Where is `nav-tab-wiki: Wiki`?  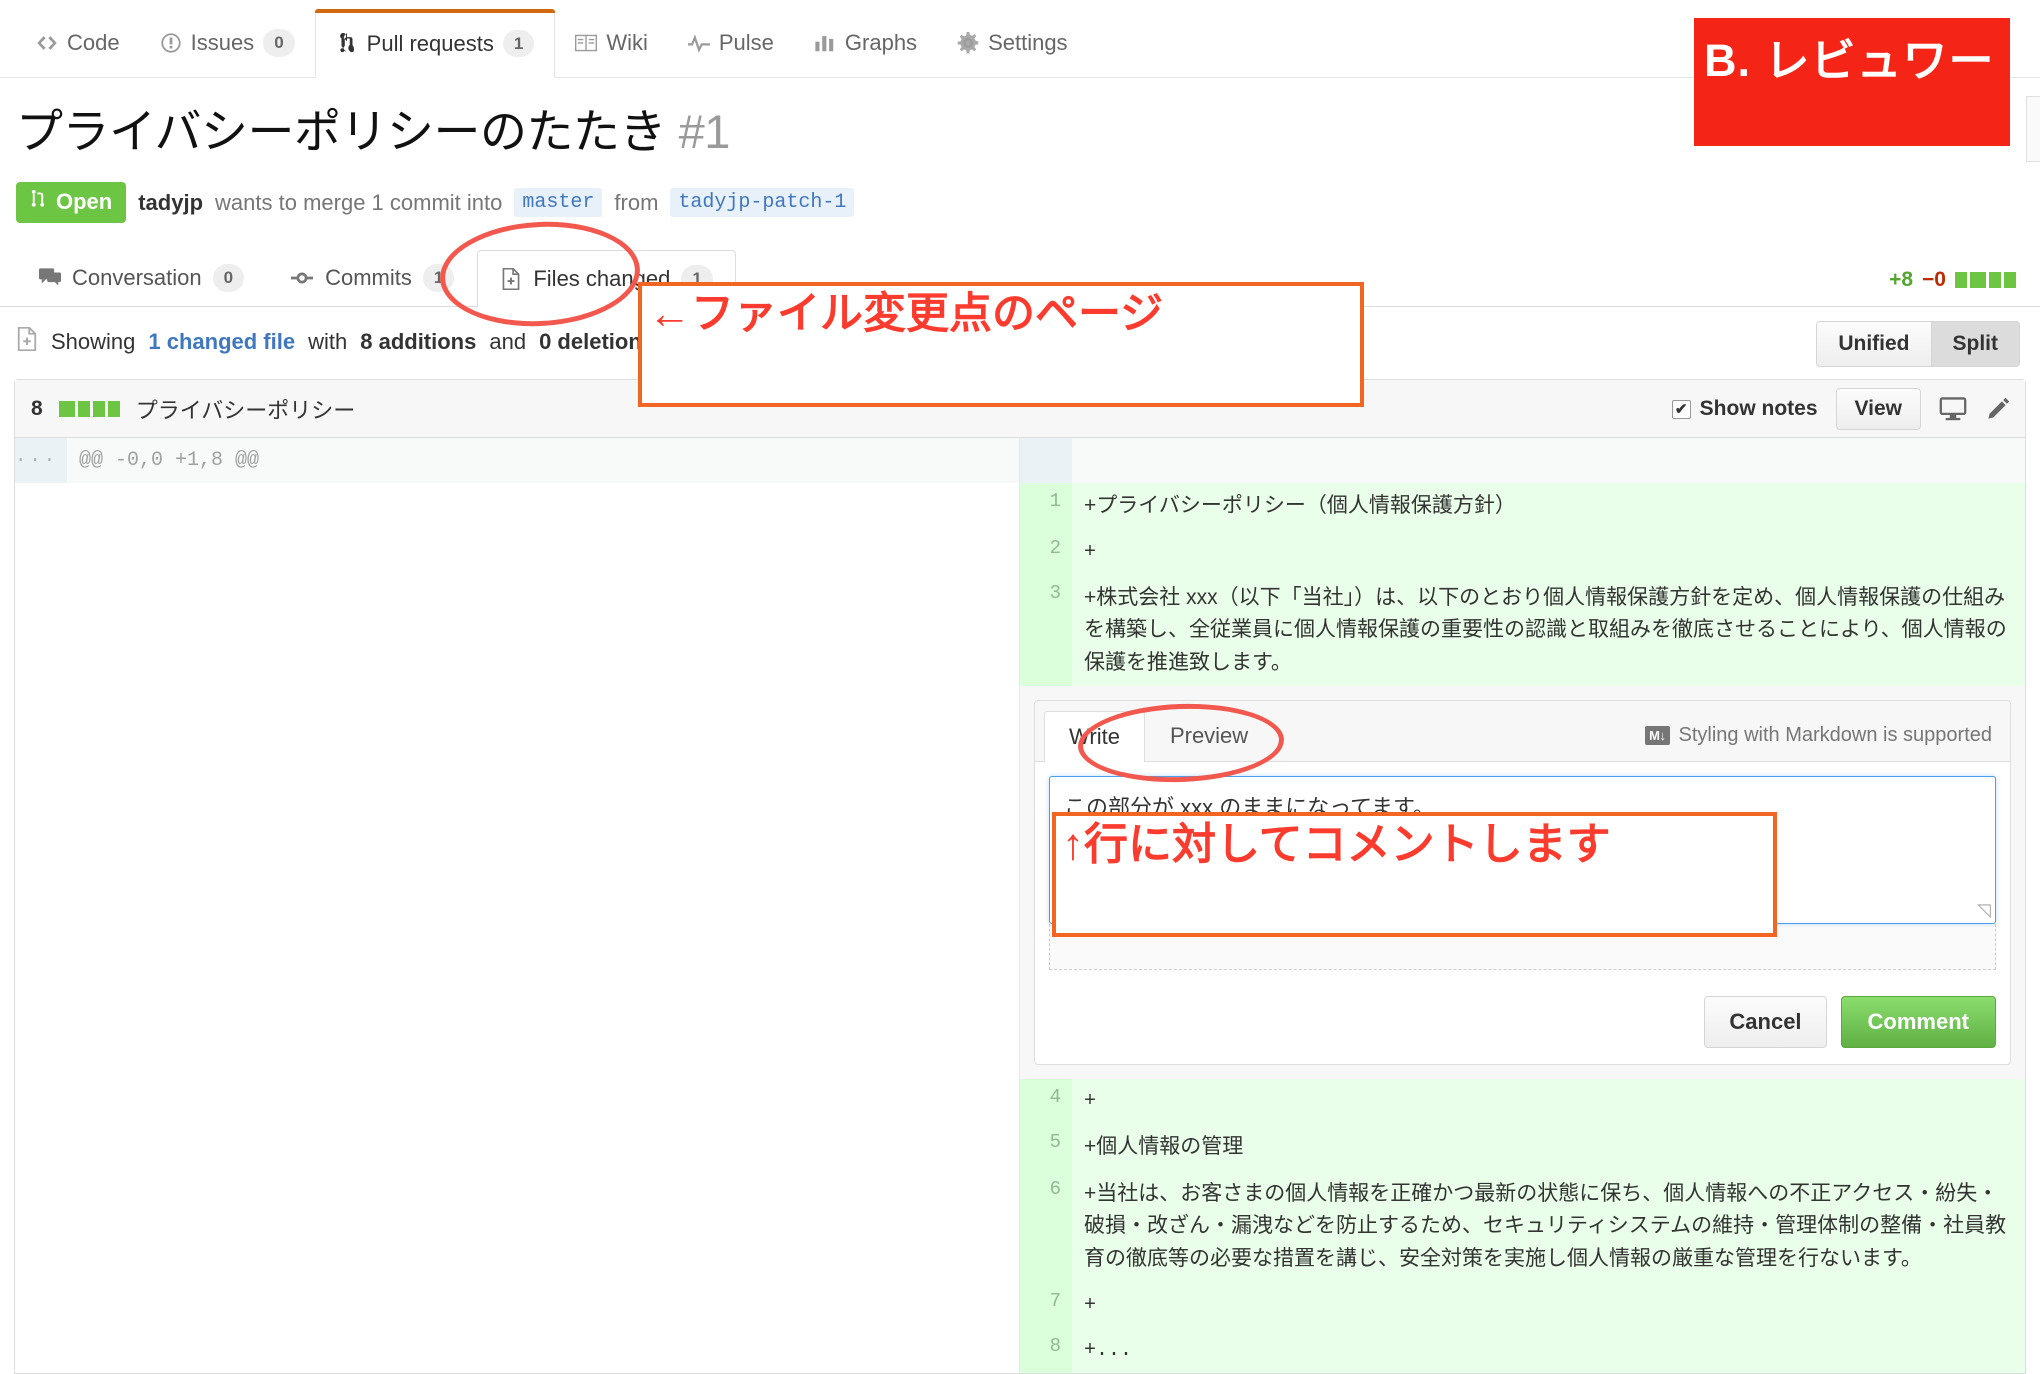
nav-tab-wiki: Wiki is located at coordinates (611, 43).